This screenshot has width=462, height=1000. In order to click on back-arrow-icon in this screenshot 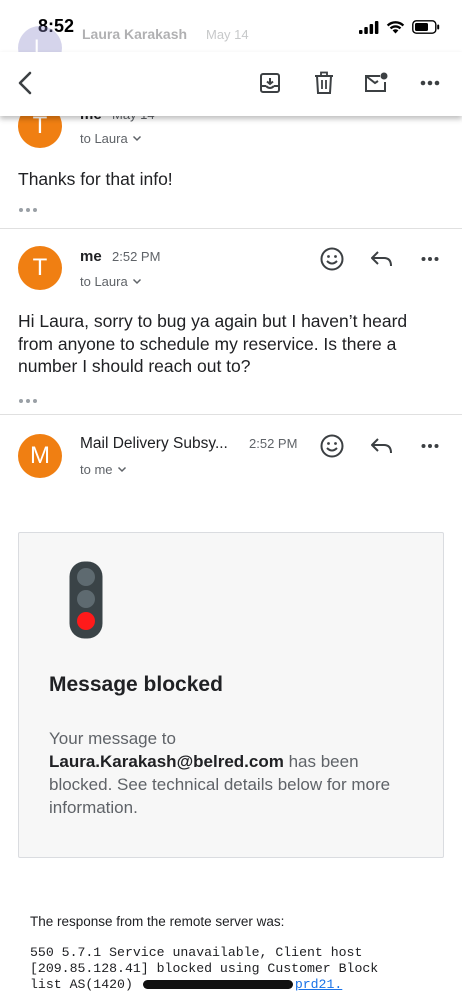, I will do `click(25, 83)`.